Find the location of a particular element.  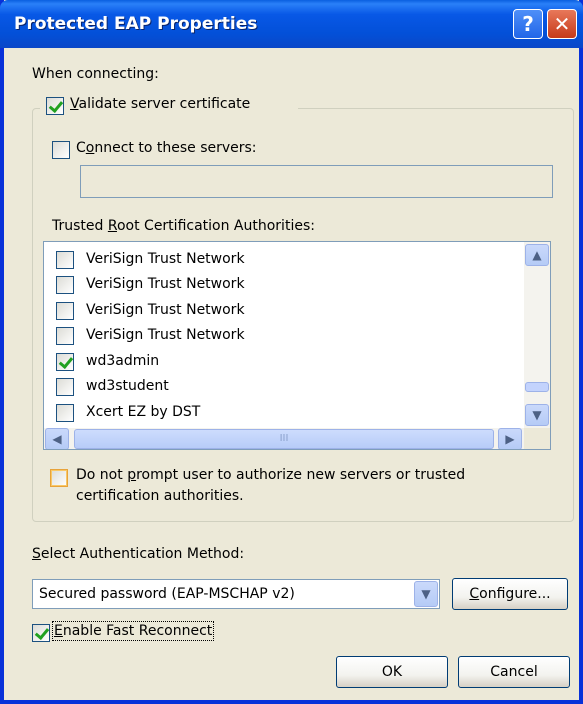

validate-cert-checkbox is located at coordinates (55, 106).